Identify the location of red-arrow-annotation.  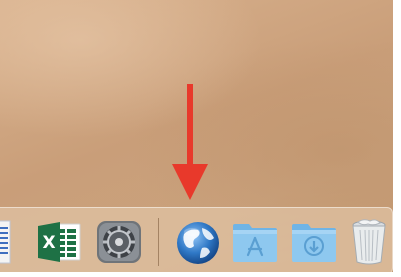
(190, 142).